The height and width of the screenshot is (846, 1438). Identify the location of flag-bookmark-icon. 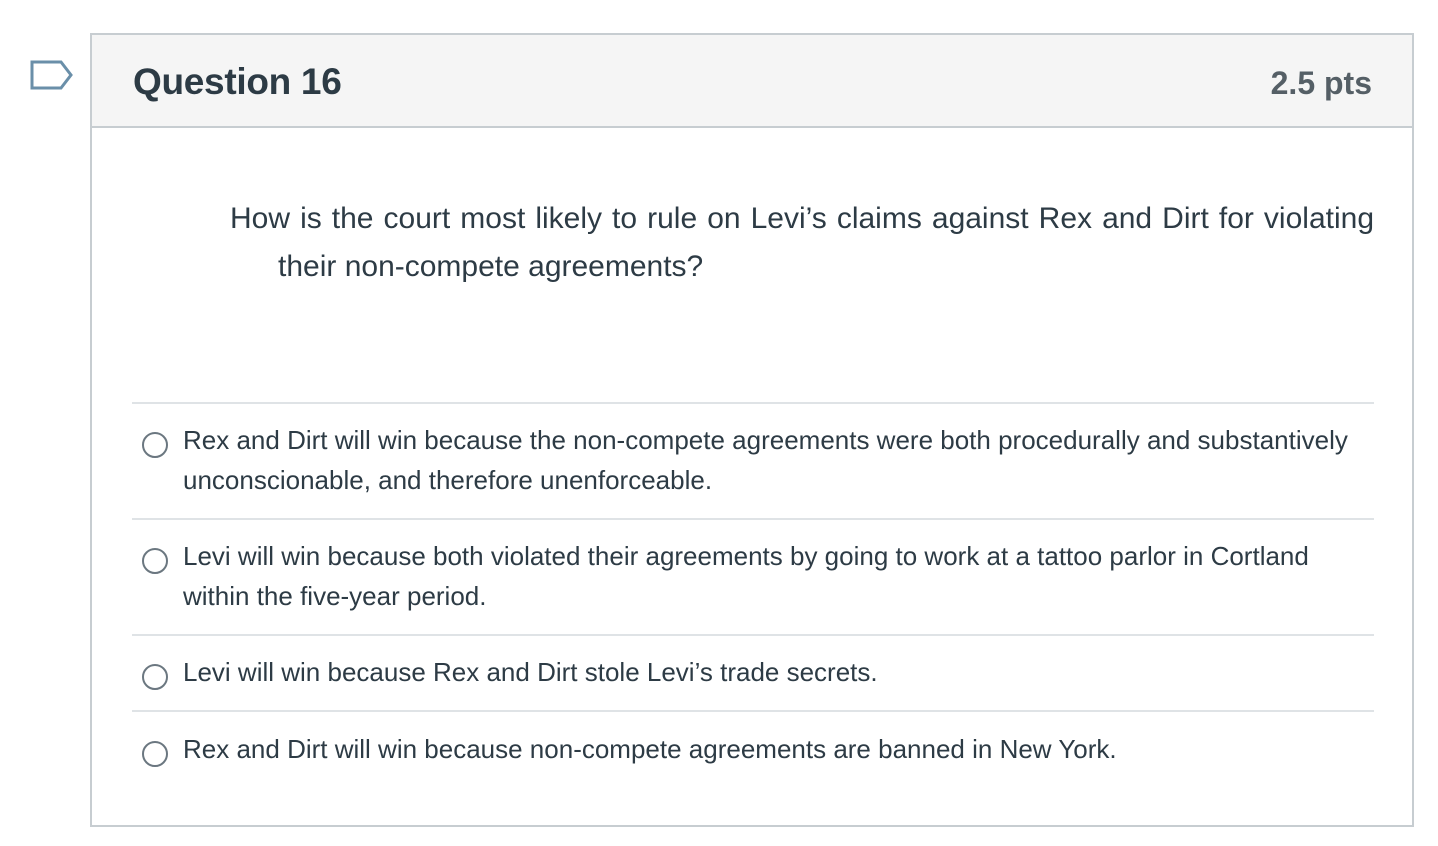
(51, 75).